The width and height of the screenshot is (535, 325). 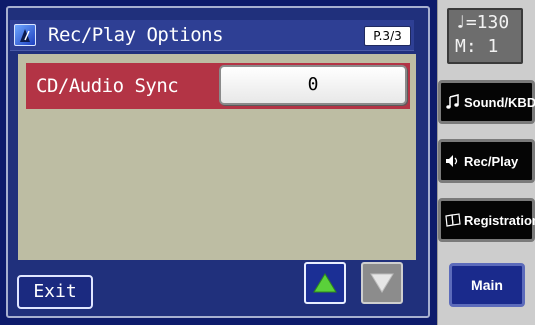 What do you see at coordinates (491, 161) in the screenshot?
I see `rec-play-label: Rec/Play` at bounding box center [491, 161].